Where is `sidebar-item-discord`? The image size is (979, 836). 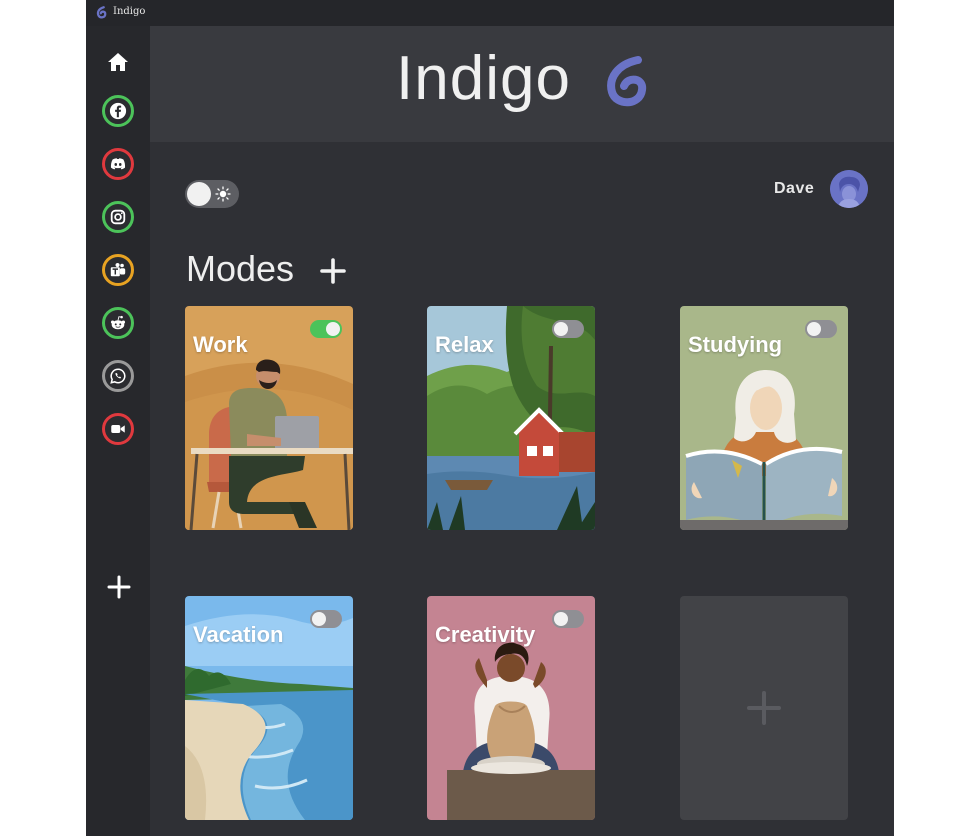
sidebar-item-discord is located at coordinates (118, 164).